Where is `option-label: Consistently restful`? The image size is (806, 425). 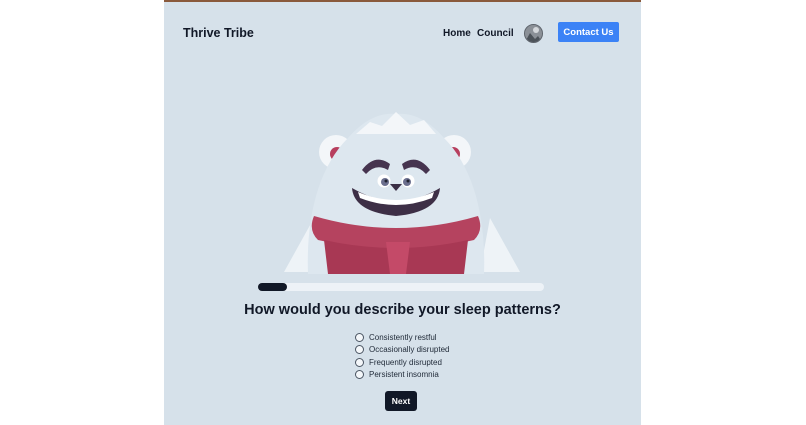
option-label: Consistently restful is located at coordinates (403, 337).